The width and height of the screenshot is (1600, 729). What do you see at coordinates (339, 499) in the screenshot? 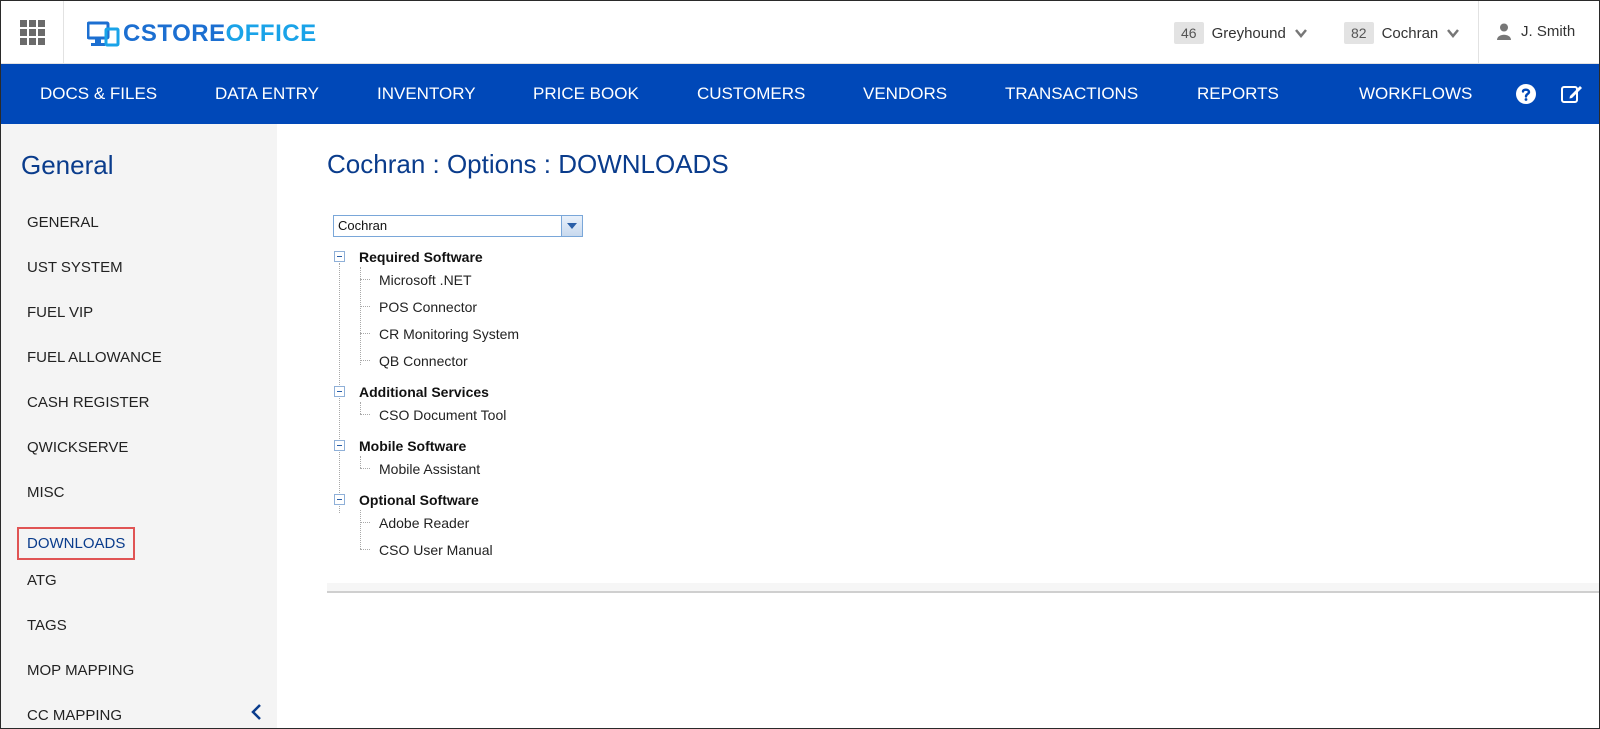
I see `collapse-toggle-optional-software` at bounding box center [339, 499].